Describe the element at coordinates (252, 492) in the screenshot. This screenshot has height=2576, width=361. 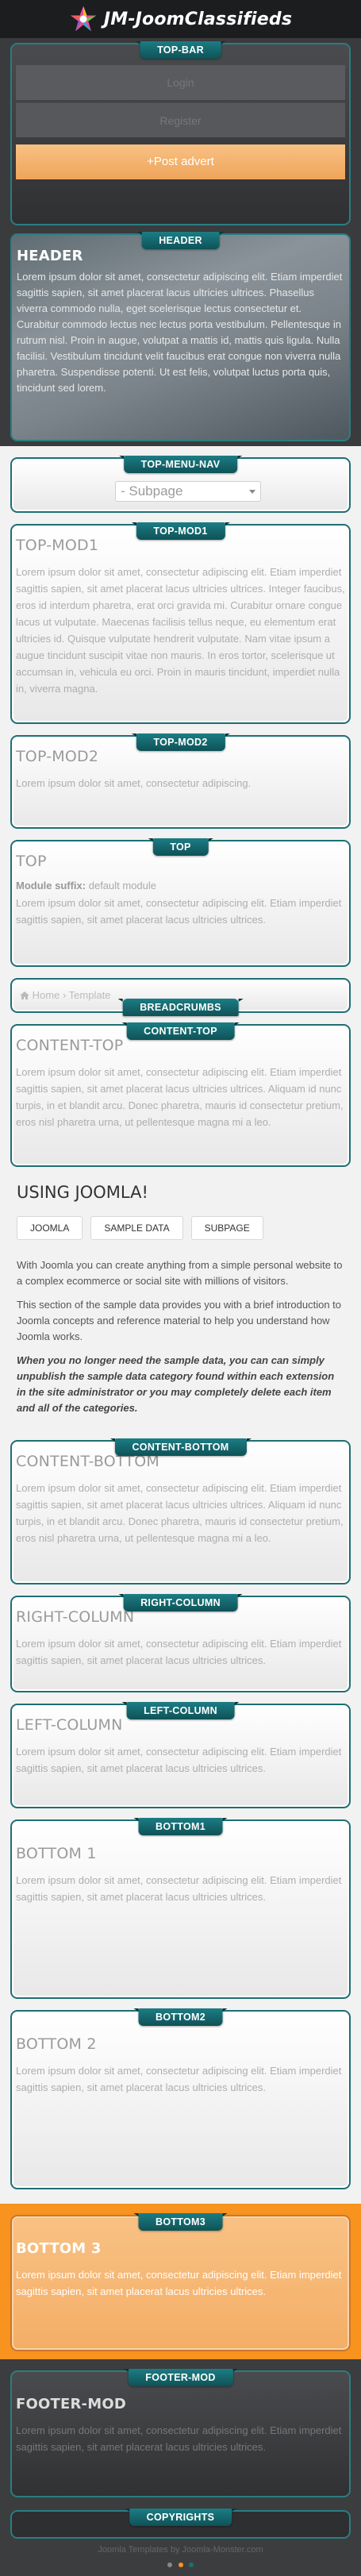
I see `chevron-down-icon` at that location.